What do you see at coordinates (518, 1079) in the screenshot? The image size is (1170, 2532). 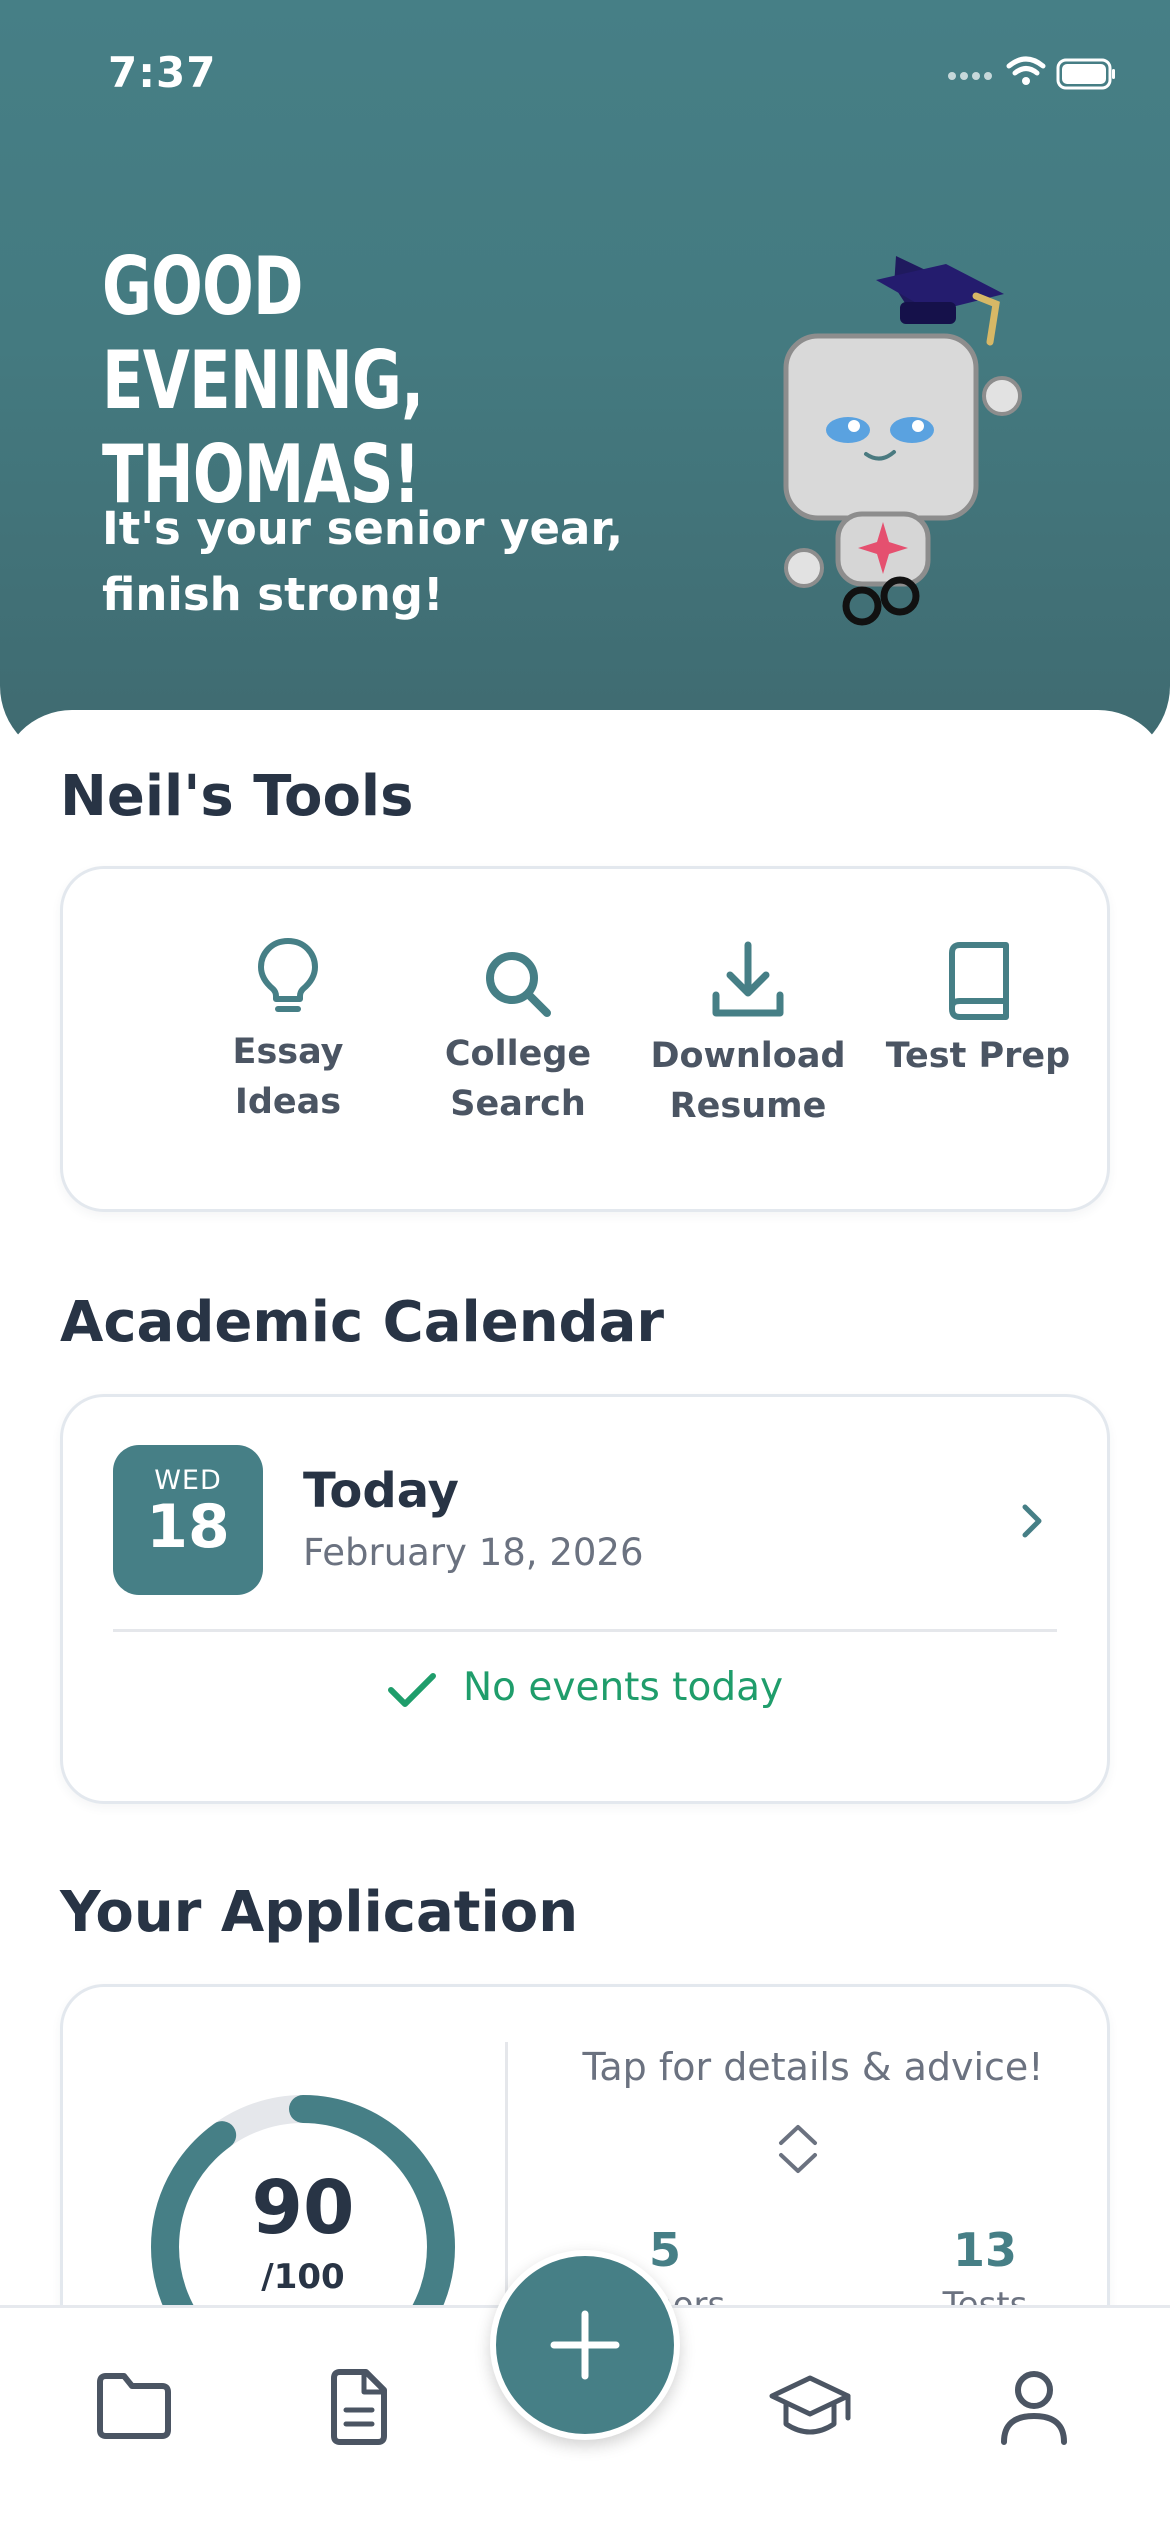 I see `tool-label: College Search` at bounding box center [518, 1079].